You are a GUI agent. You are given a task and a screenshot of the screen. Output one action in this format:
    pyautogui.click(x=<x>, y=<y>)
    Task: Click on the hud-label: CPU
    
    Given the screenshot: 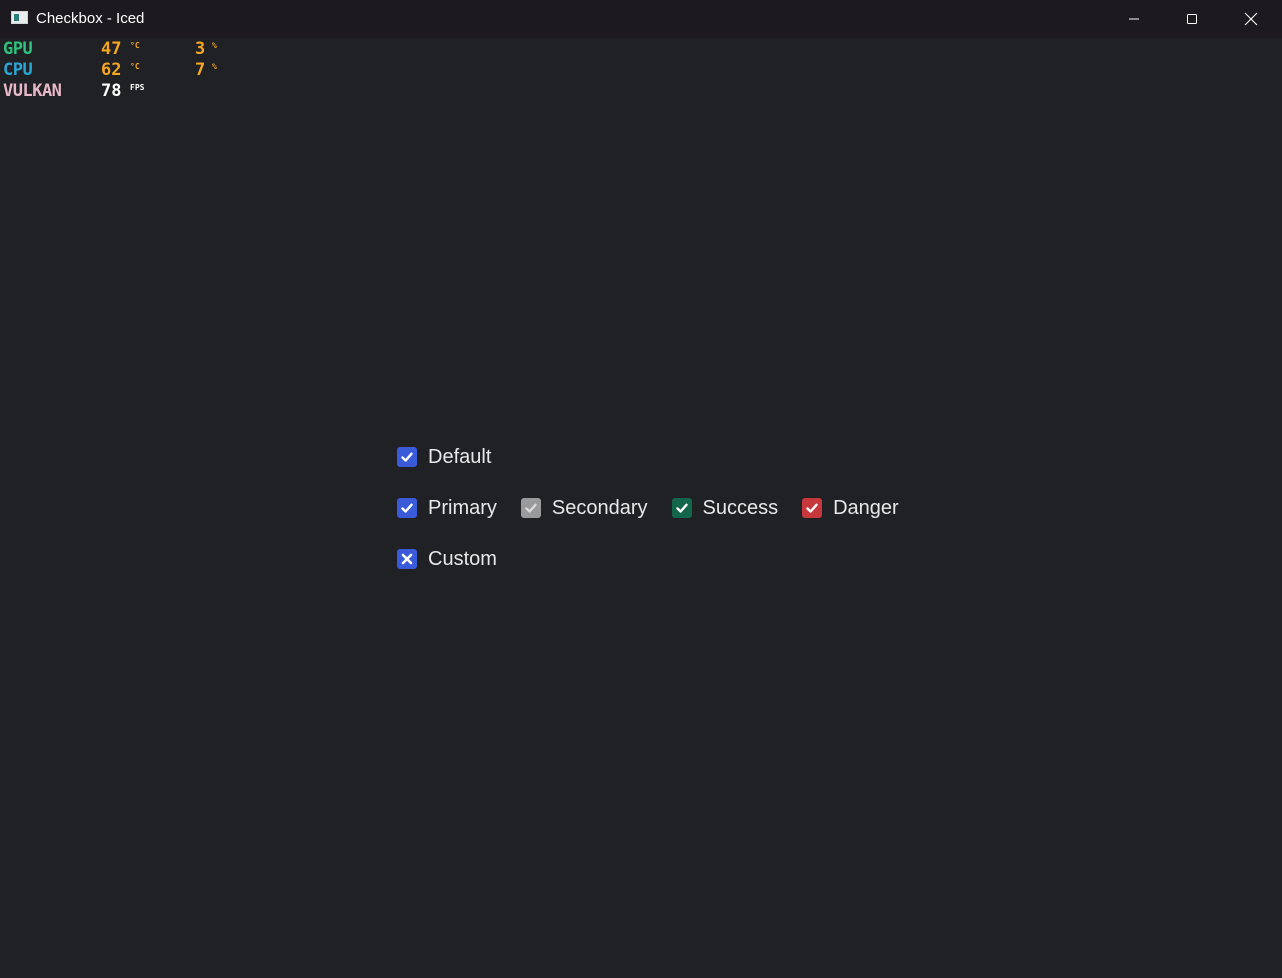 What is the action you would take?
    pyautogui.click(x=18, y=70)
    